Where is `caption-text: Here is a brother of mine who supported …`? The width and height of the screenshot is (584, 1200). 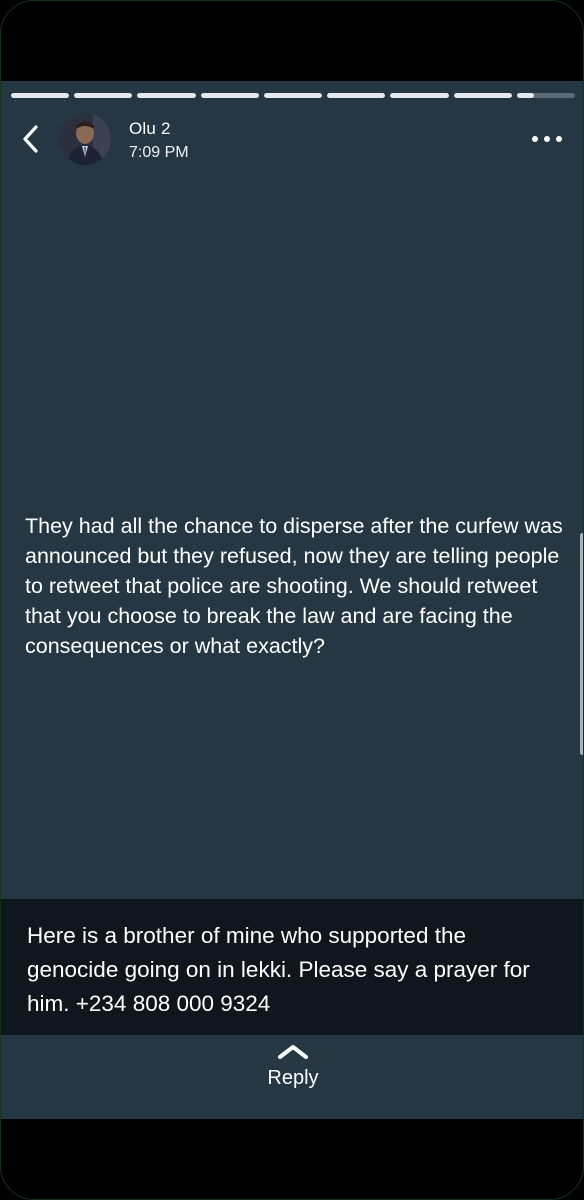 caption-text: Here is a brother of mine who supported … is located at coordinates (278, 969).